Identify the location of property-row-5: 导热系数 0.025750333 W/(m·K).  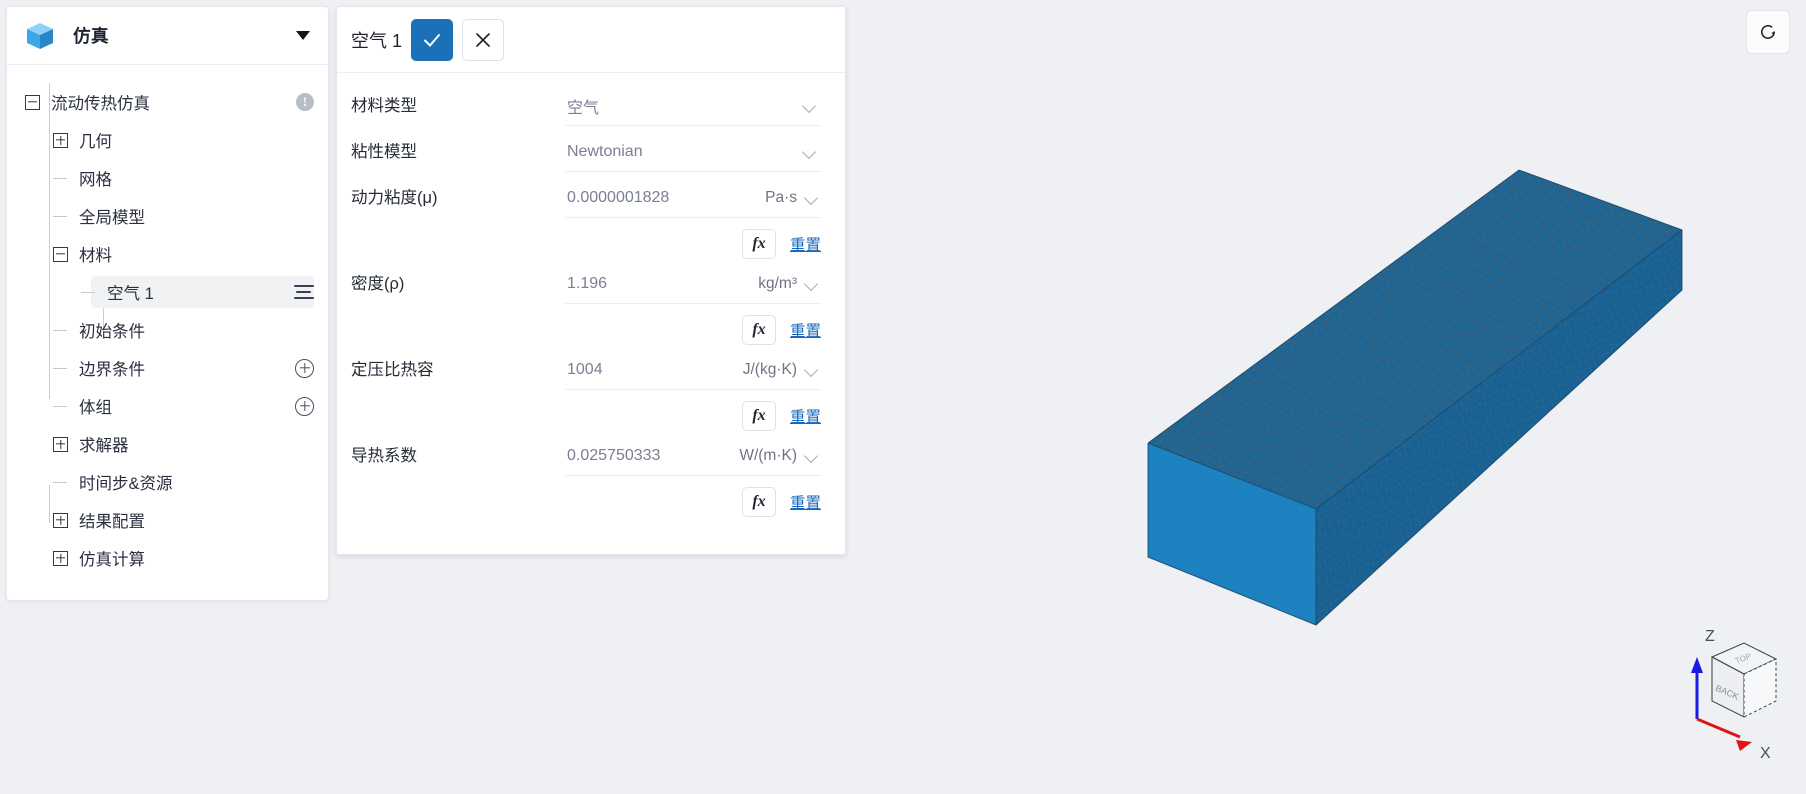
(591, 456).